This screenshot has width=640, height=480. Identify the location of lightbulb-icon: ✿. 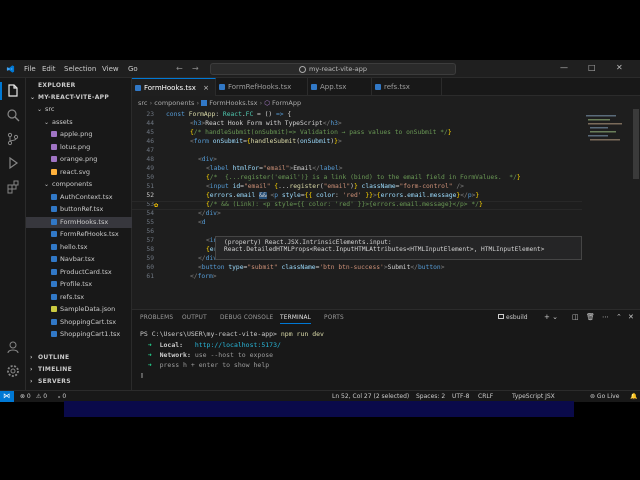
(156, 205).